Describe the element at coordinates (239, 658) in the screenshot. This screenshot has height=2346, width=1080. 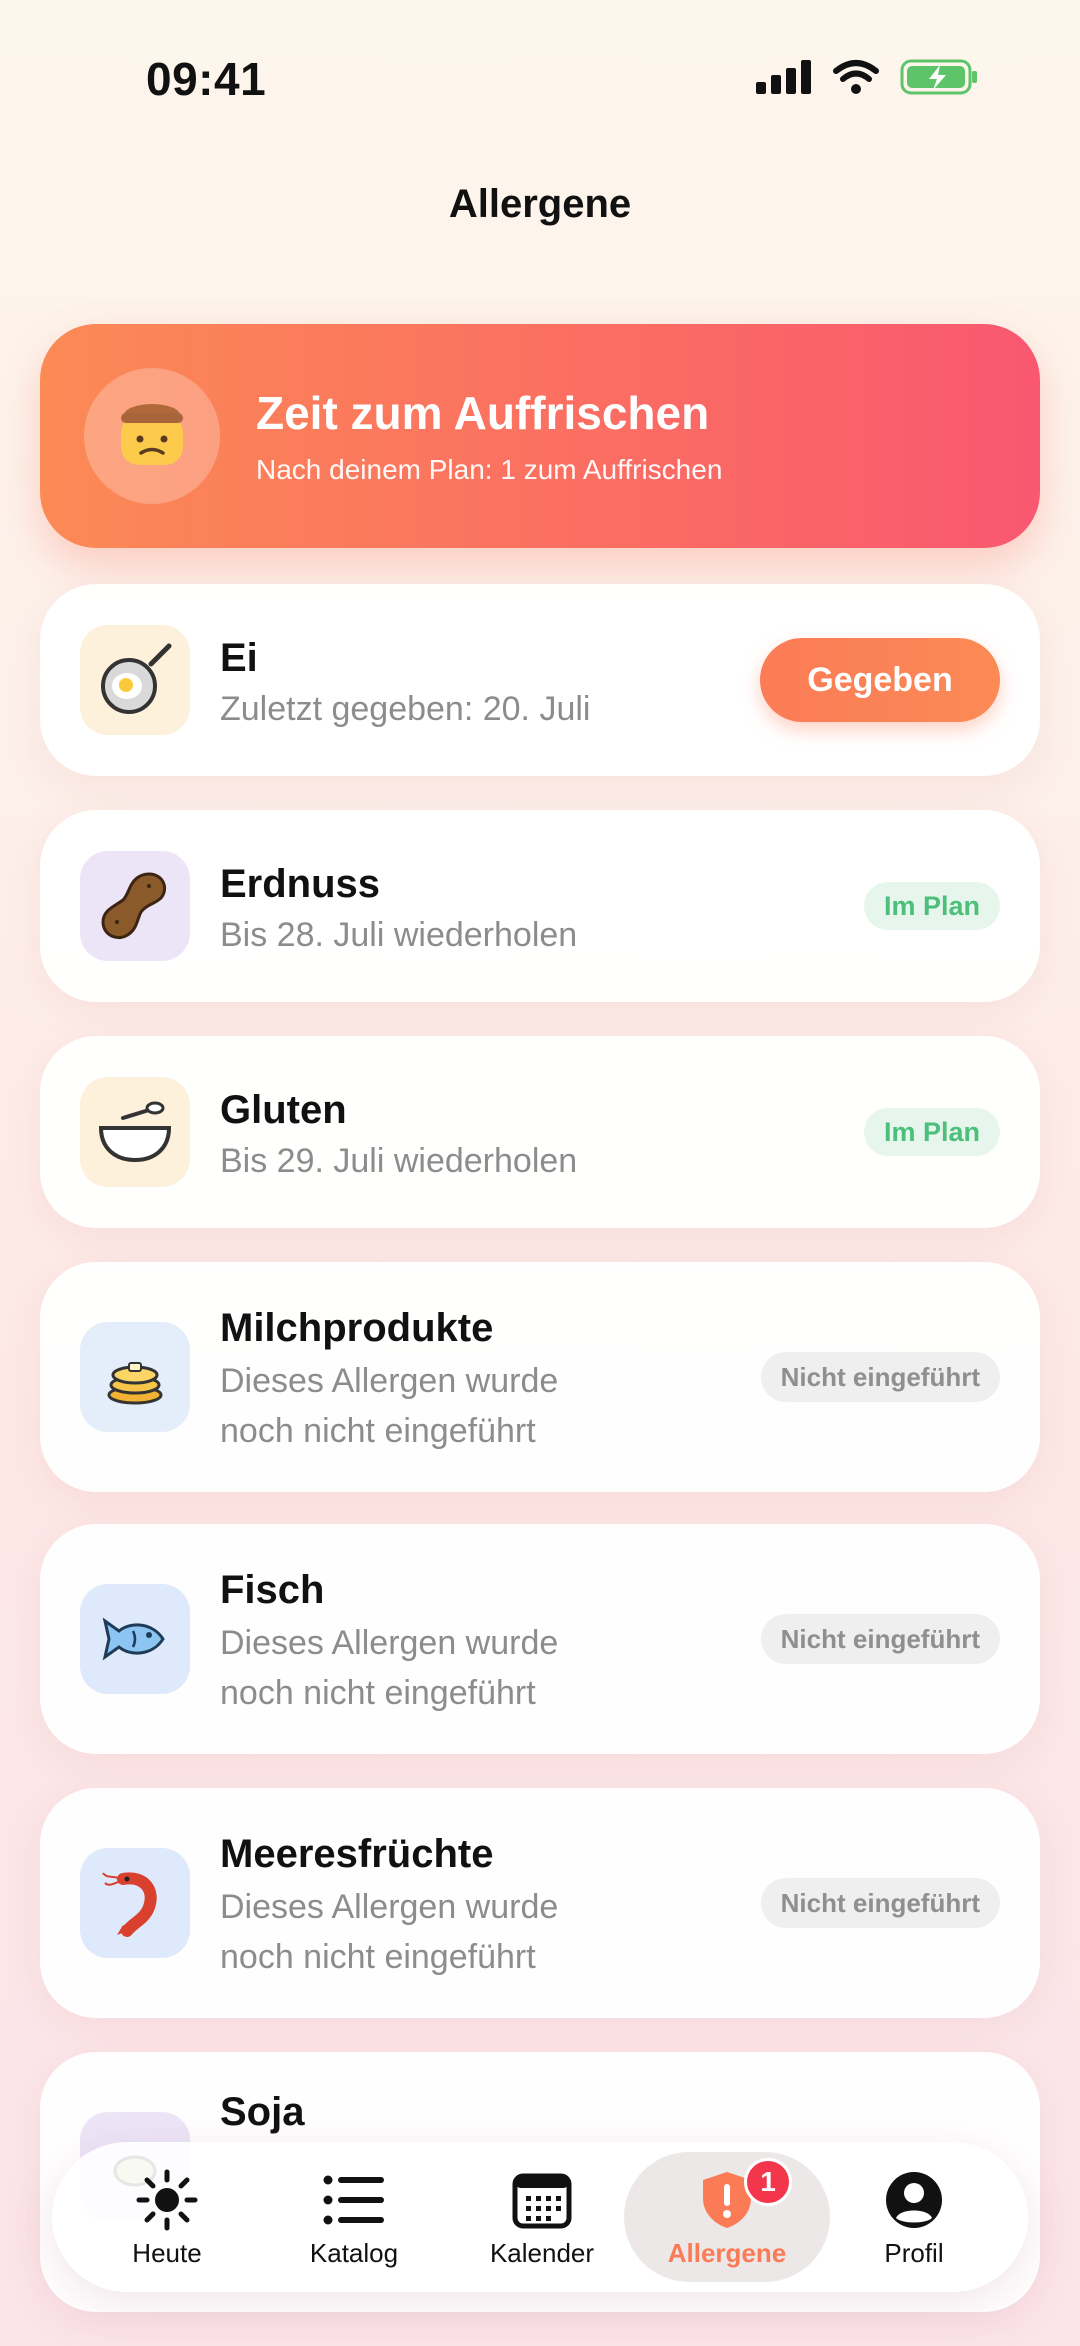
I see `allergen-name: Ei` at that location.